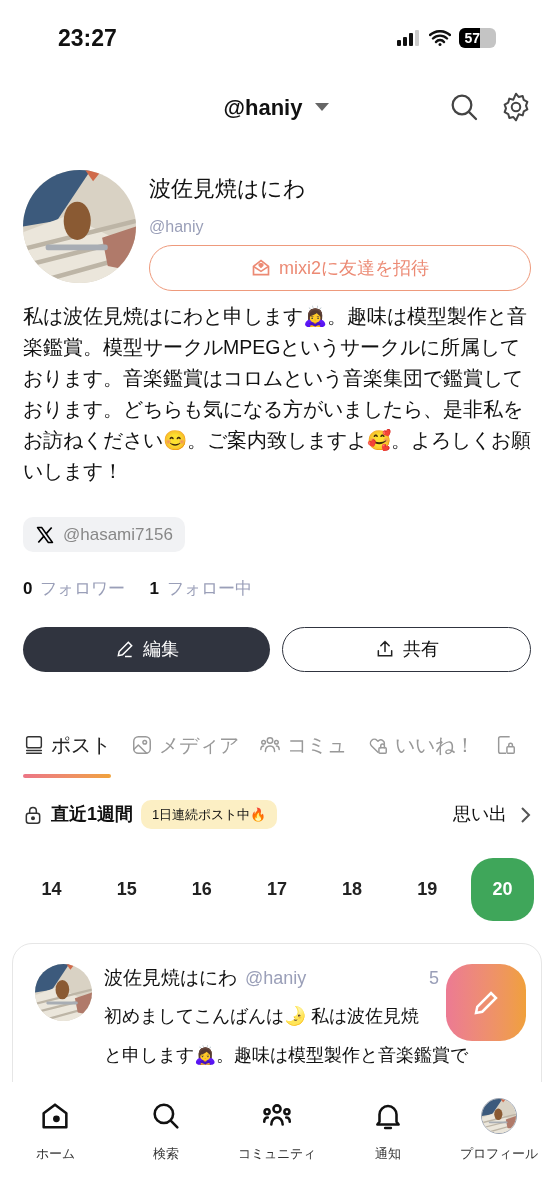 This screenshot has height=1199, width=554. Describe the element at coordinates (33, 814) in the screenshot. I see `lock-icon` at that location.